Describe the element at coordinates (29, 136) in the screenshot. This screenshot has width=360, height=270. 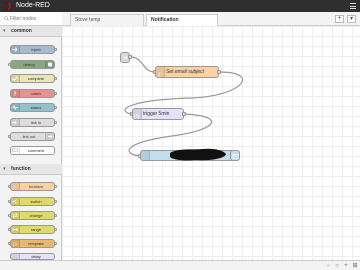
I see `palette-node-label: link out` at that location.